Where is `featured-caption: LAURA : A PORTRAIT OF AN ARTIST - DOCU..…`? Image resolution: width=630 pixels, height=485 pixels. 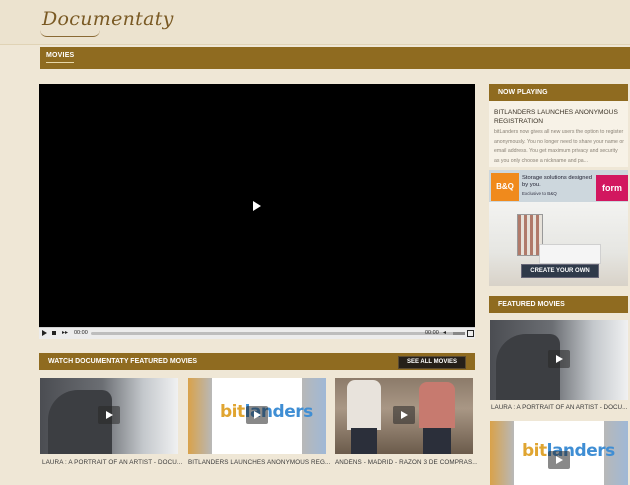 featured-caption: LAURA : A PORTRAIT OF AN ARTIST - DOCU..… is located at coordinates (113, 462).